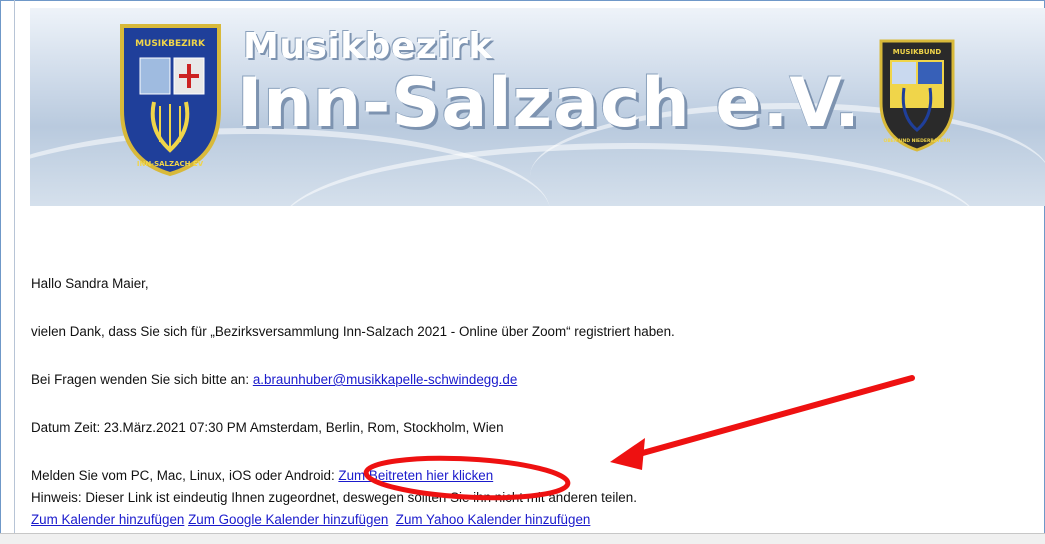 The width and height of the screenshot is (1045, 544). I want to click on left-logo-bottom-text: INN-SALZACH EV, so click(170, 164).